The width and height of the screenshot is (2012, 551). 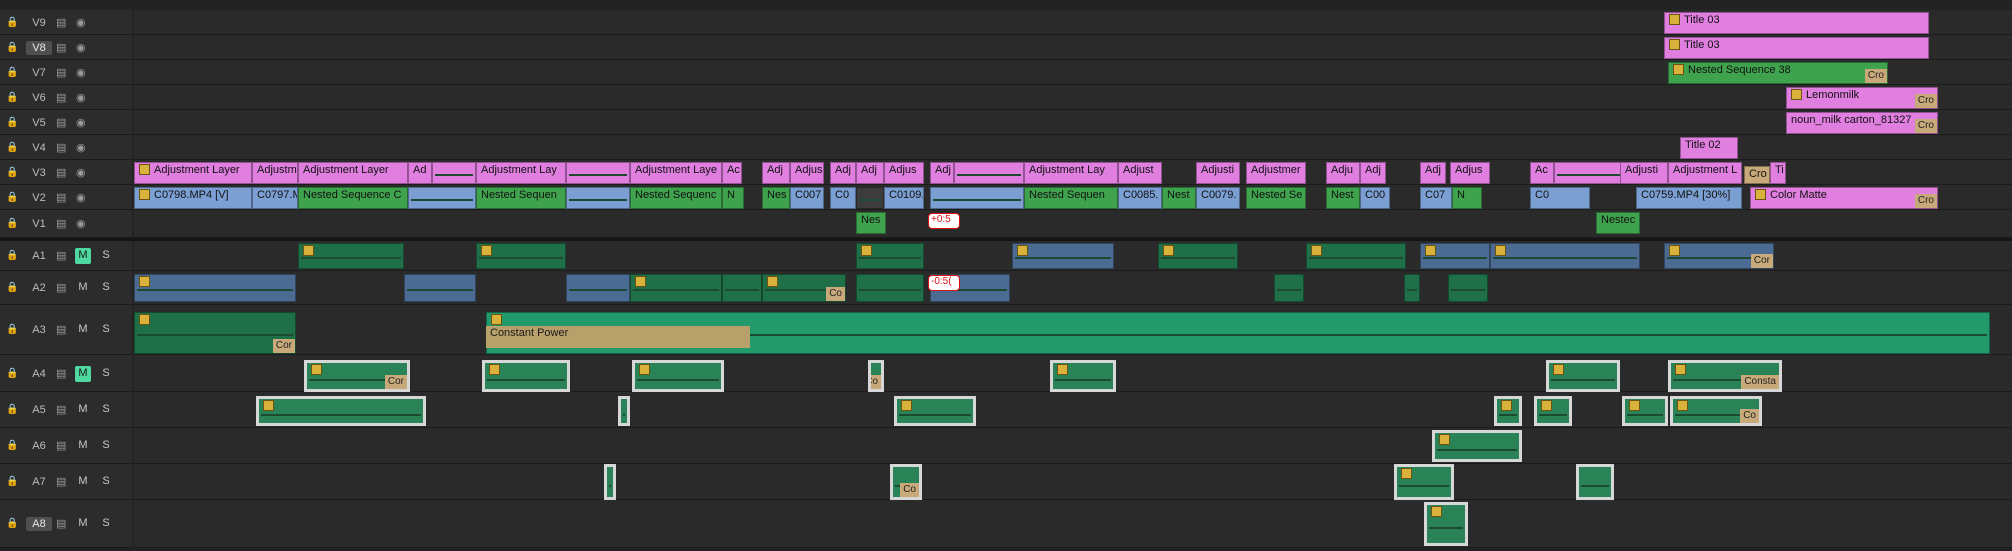 What do you see at coordinates (1218, 198) in the screenshot?
I see `clip: C0079.` at bounding box center [1218, 198].